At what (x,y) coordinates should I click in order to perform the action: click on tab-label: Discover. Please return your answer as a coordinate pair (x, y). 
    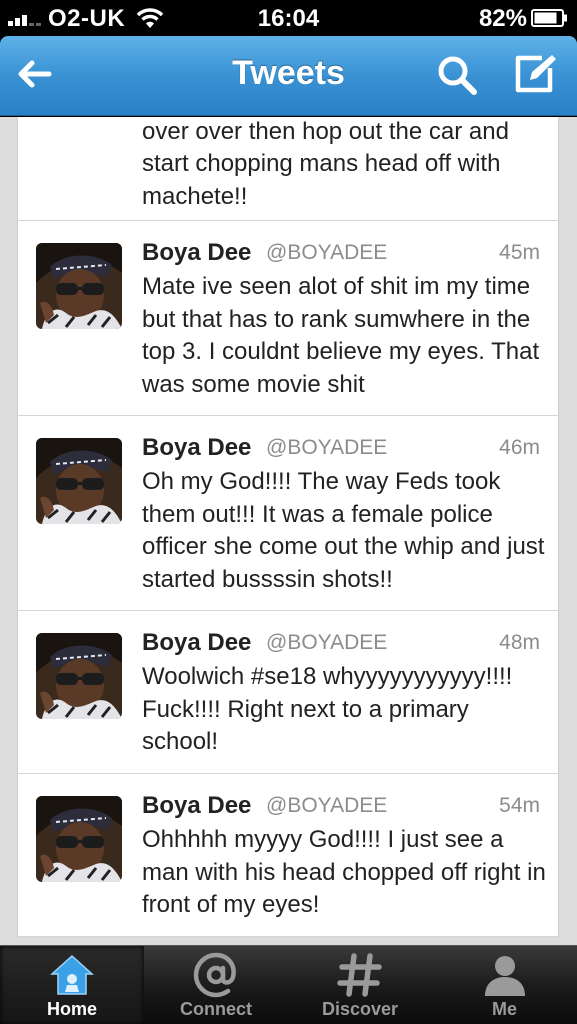
    Looking at the image, I should click on (360, 1009).